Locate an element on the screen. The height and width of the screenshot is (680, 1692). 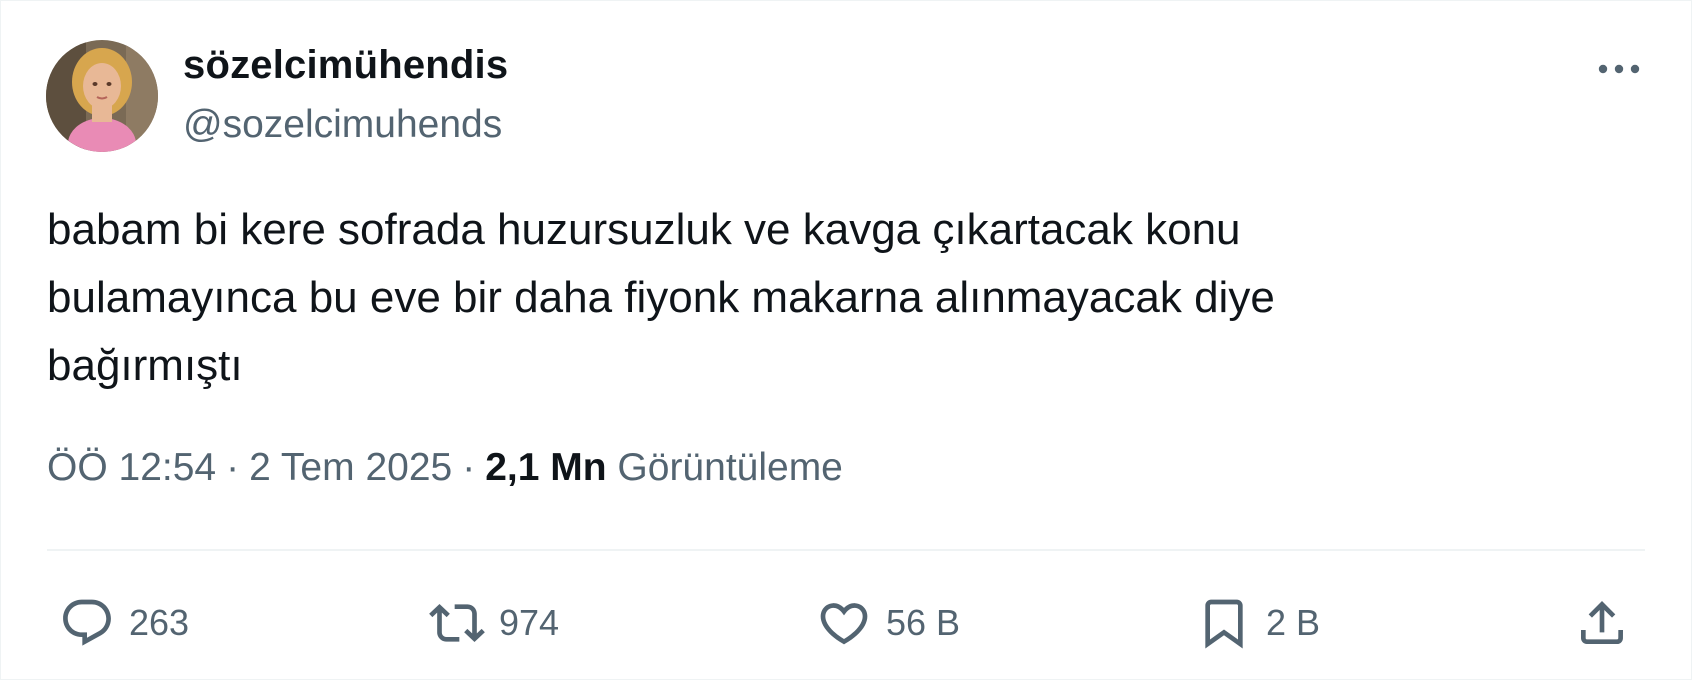
share-button is located at coordinates (1602, 623).